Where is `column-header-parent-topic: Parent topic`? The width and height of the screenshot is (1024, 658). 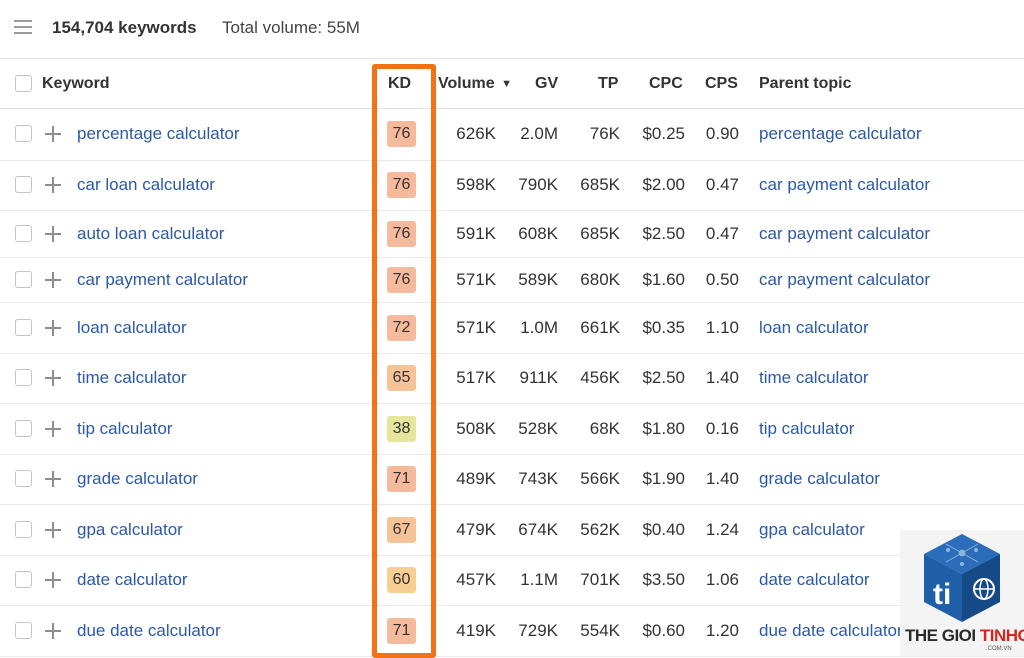 column-header-parent-topic: Parent topic is located at coordinates (805, 84).